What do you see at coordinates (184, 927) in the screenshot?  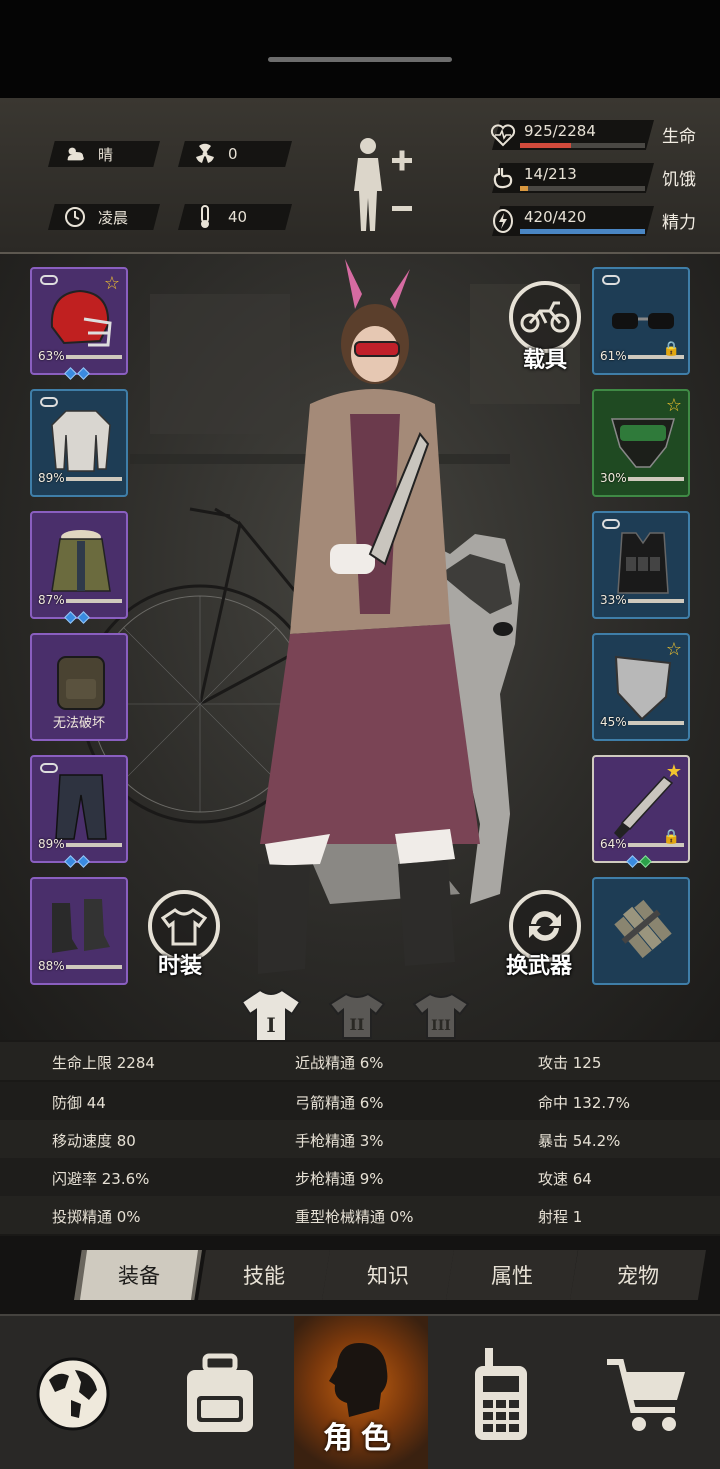 I see `t-shirt-icon` at bounding box center [184, 927].